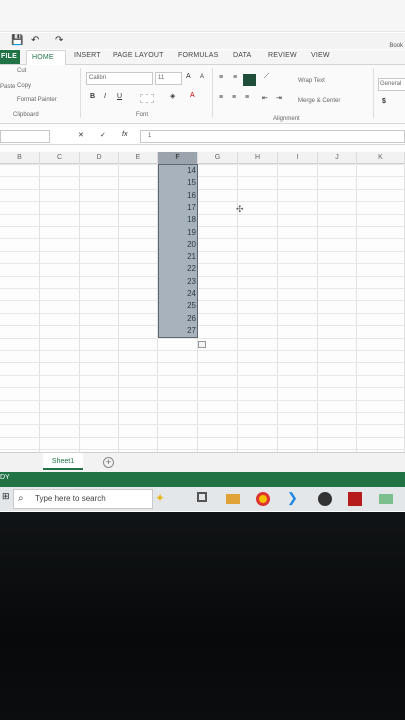 Image resolution: width=405 pixels, height=720 pixels. I want to click on align-left-icon: ≡, so click(221, 97).